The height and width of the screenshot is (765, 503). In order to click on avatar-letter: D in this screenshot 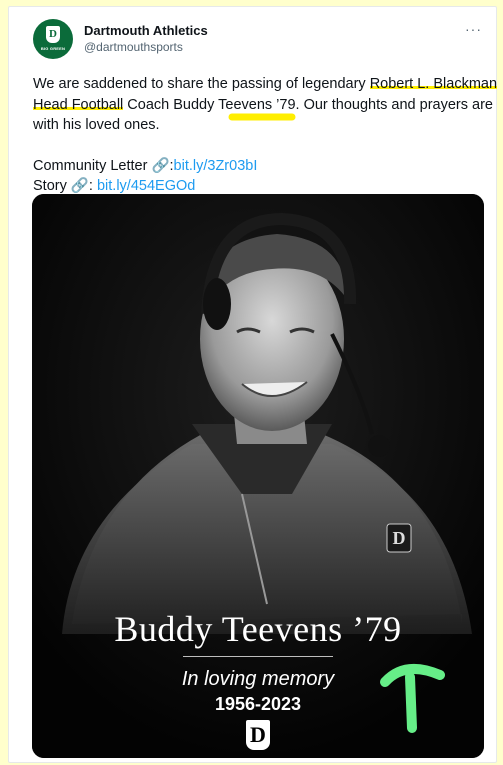, I will do `click(53, 34)`.